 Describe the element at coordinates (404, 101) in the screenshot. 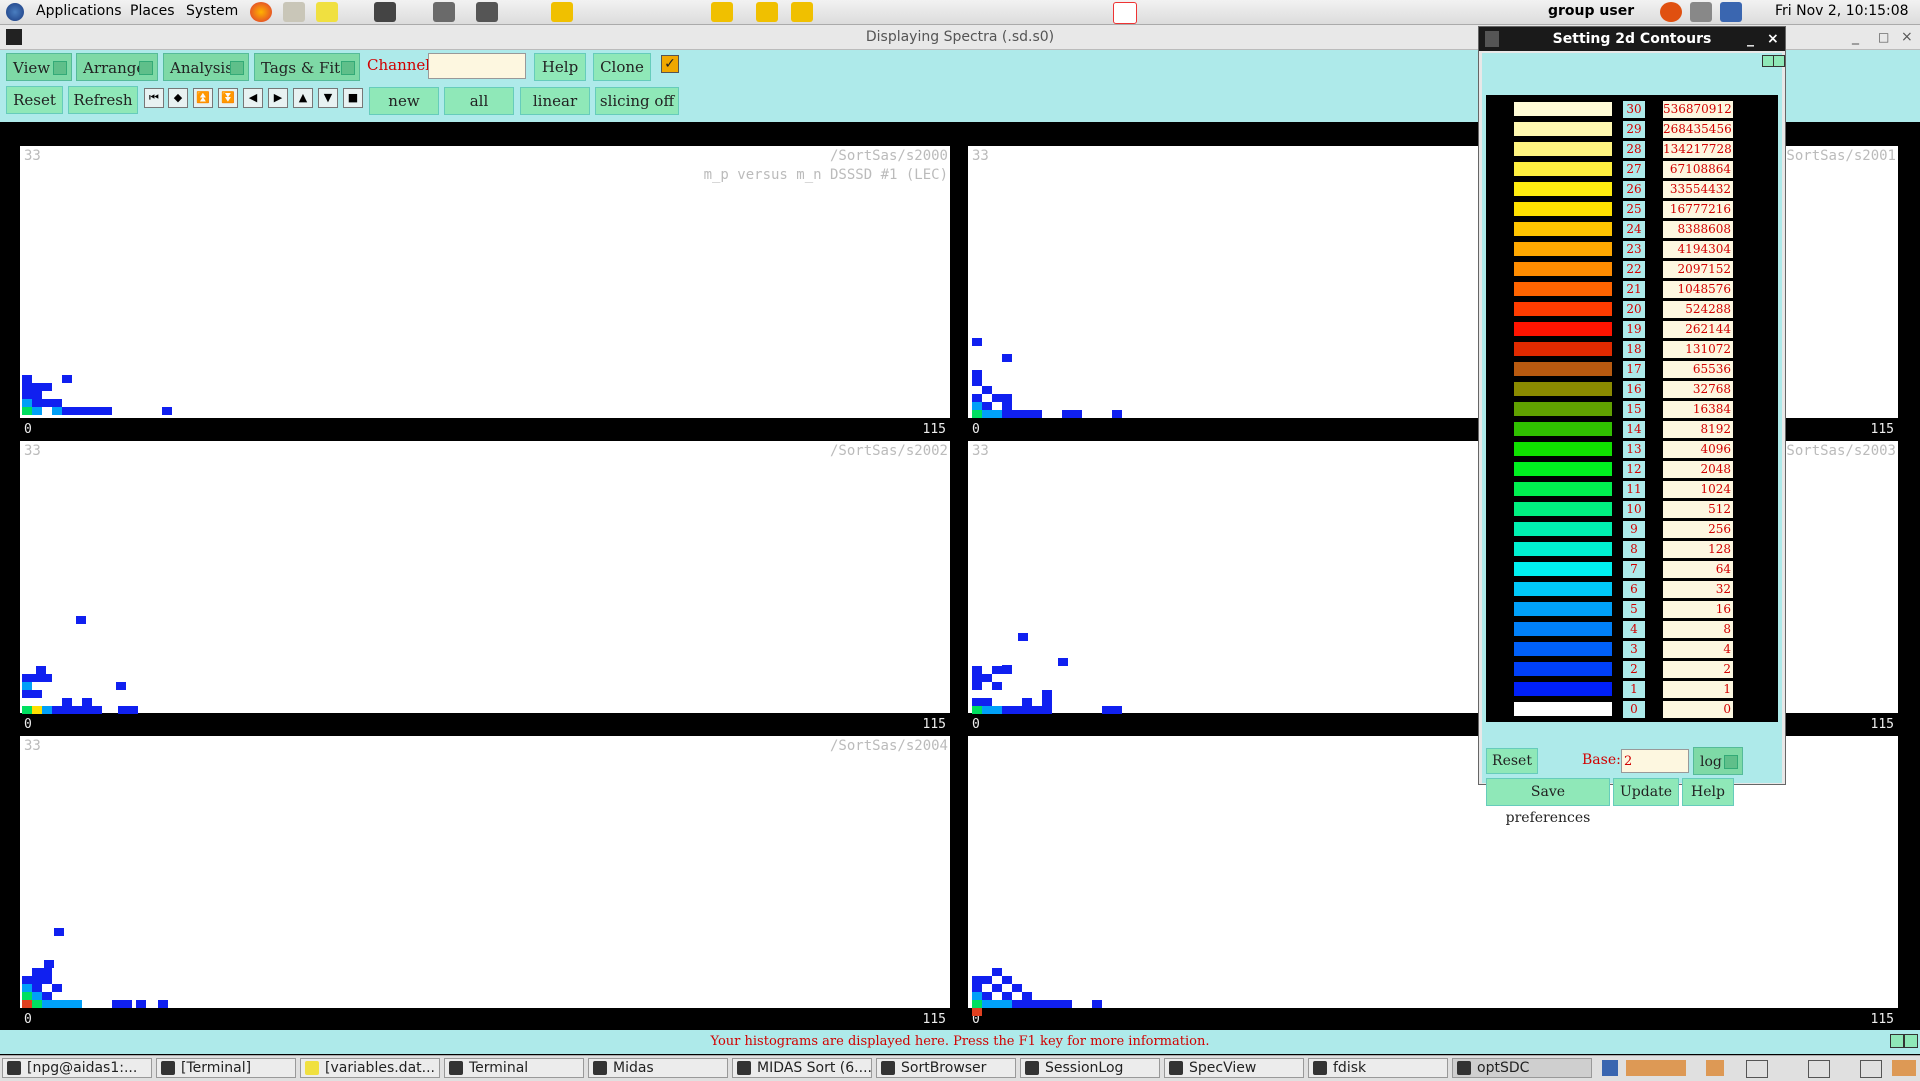

I see `new-button: new` at that location.